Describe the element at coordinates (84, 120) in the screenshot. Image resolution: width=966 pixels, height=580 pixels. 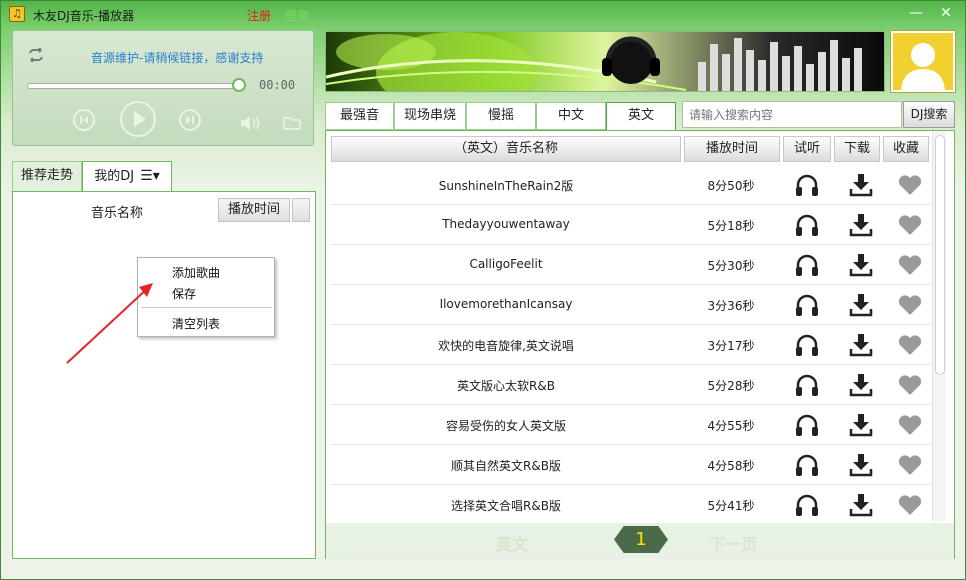
I see `previous-button` at that location.